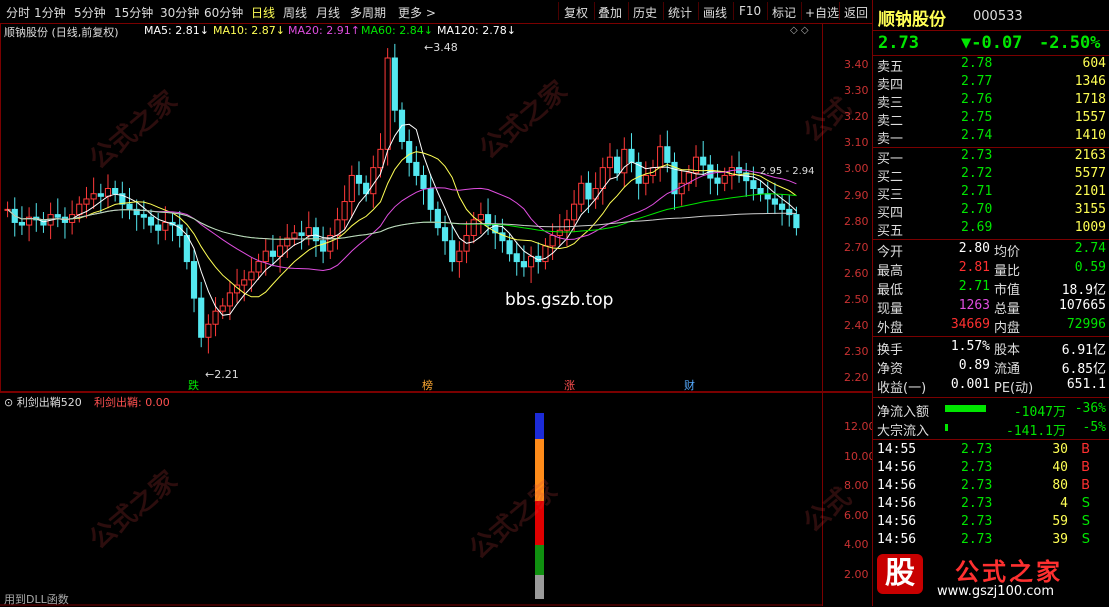 This screenshot has height=607, width=1109. I want to click on tab-1min: 1分钟, so click(50, 12).